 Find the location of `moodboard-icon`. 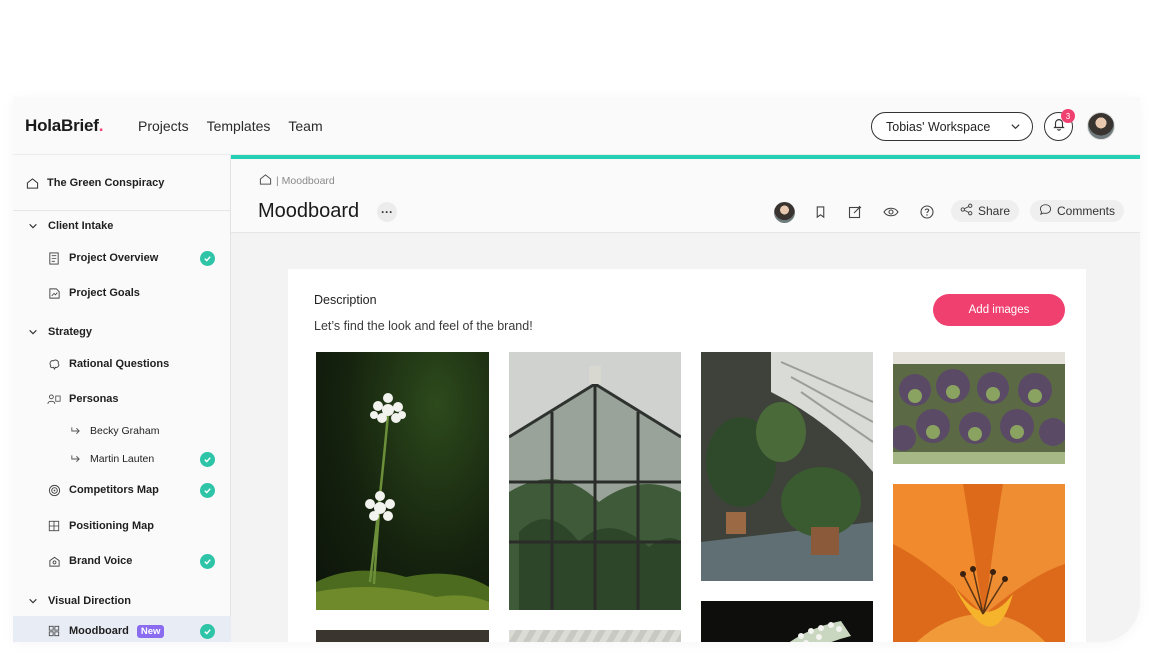

moodboard-icon is located at coordinates (54, 631).